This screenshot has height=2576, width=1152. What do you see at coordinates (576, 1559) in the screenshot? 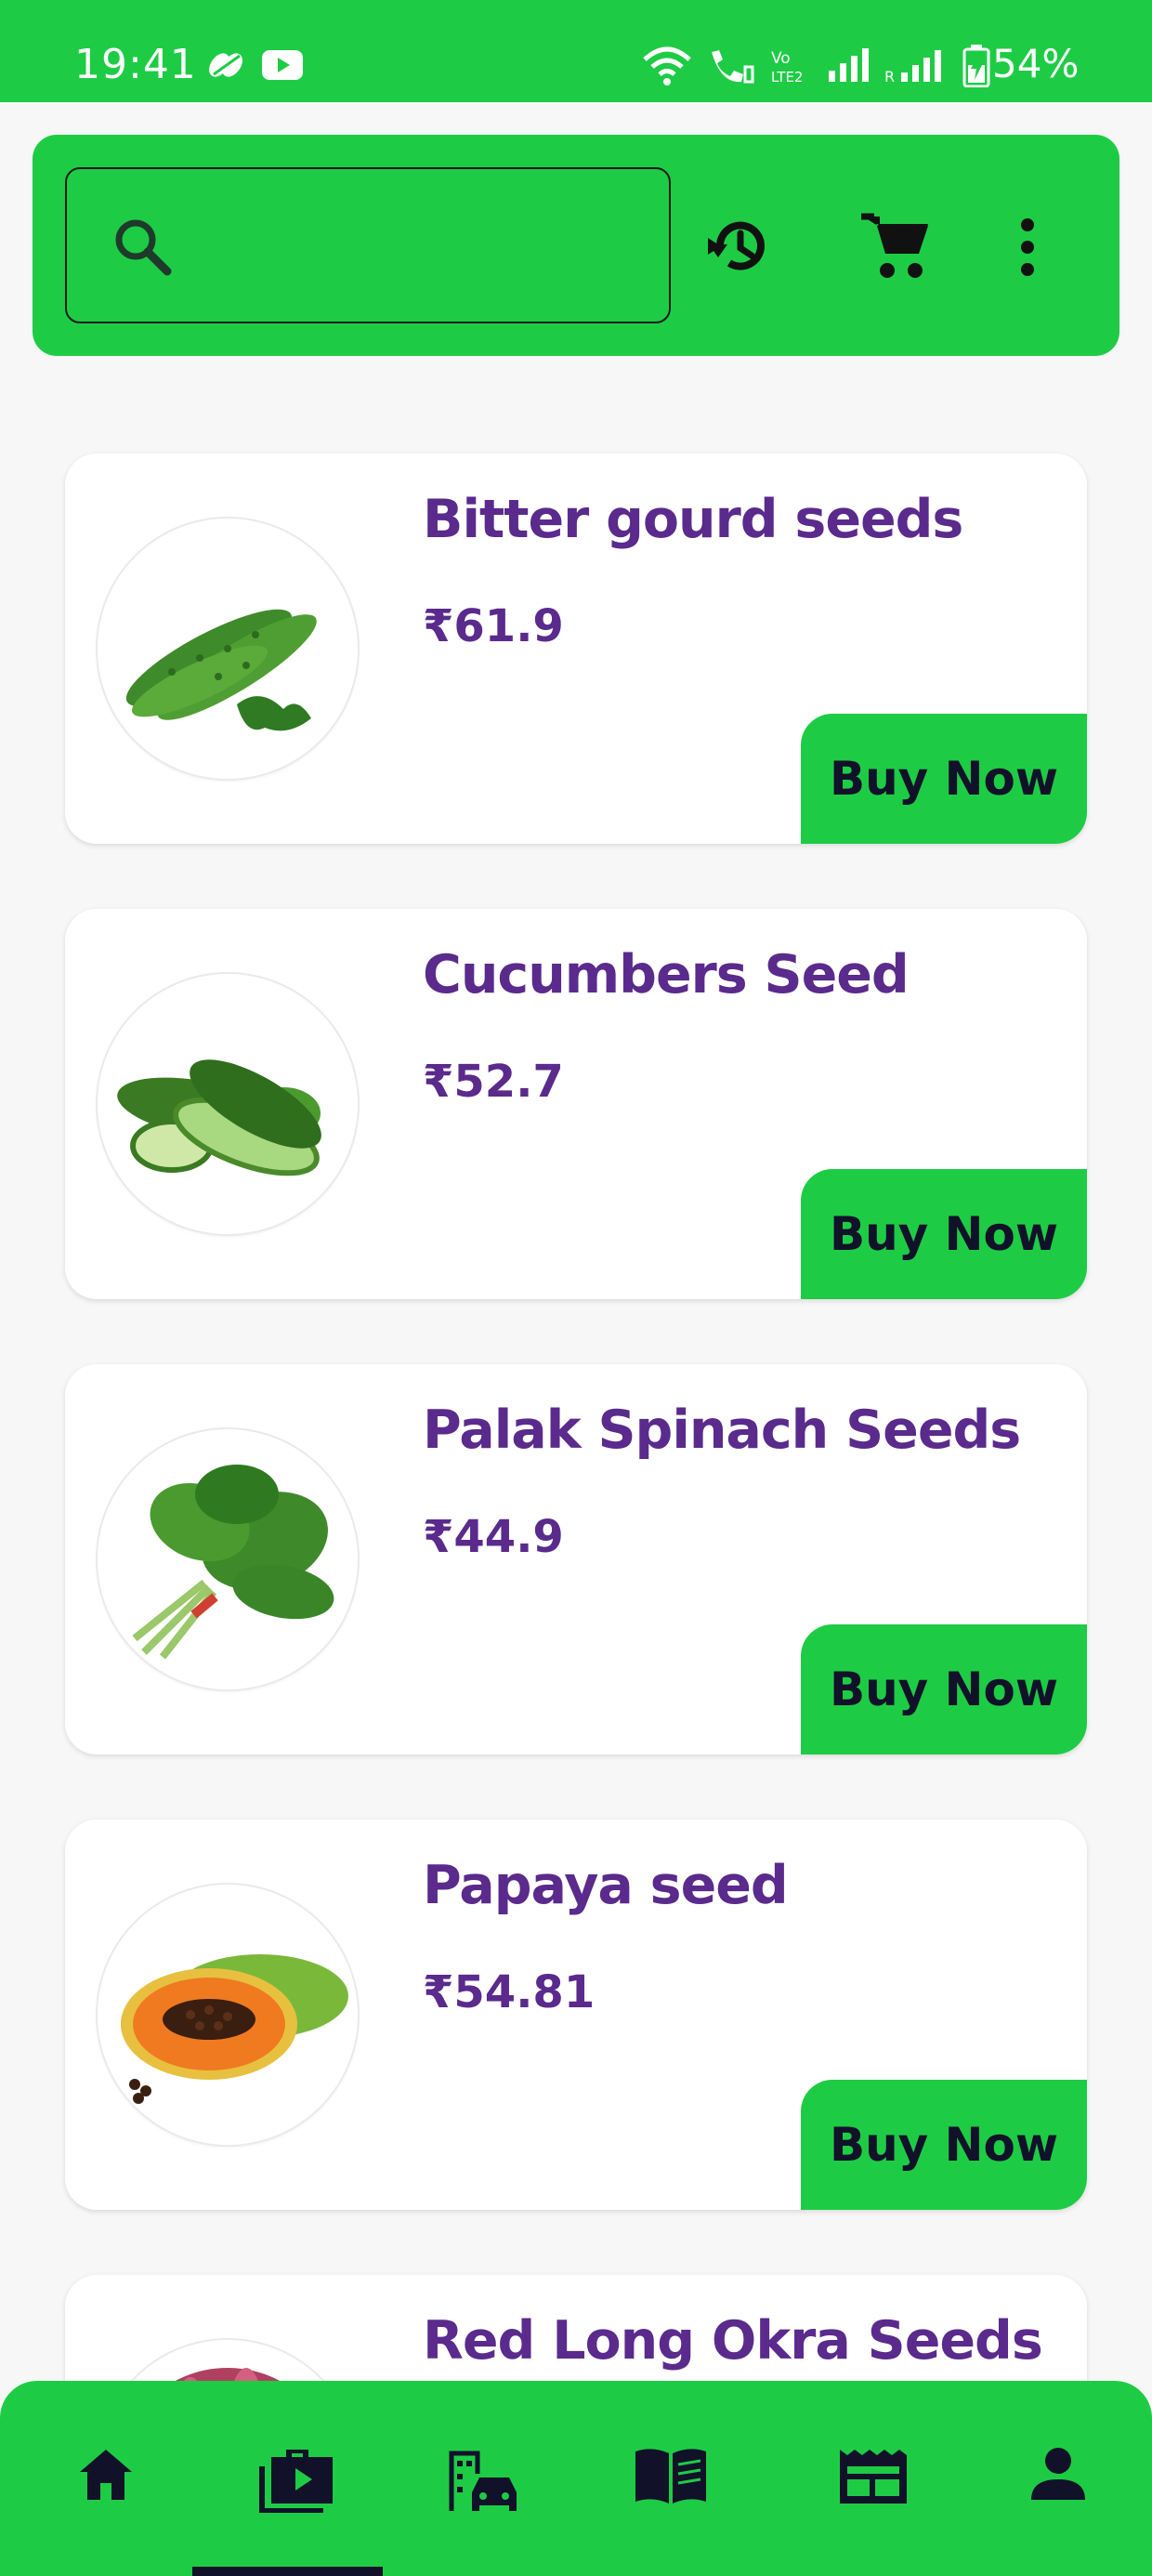
I see `product-card: Palak Spinach Seeds ₹44.9 Buy Now` at bounding box center [576, 1559].